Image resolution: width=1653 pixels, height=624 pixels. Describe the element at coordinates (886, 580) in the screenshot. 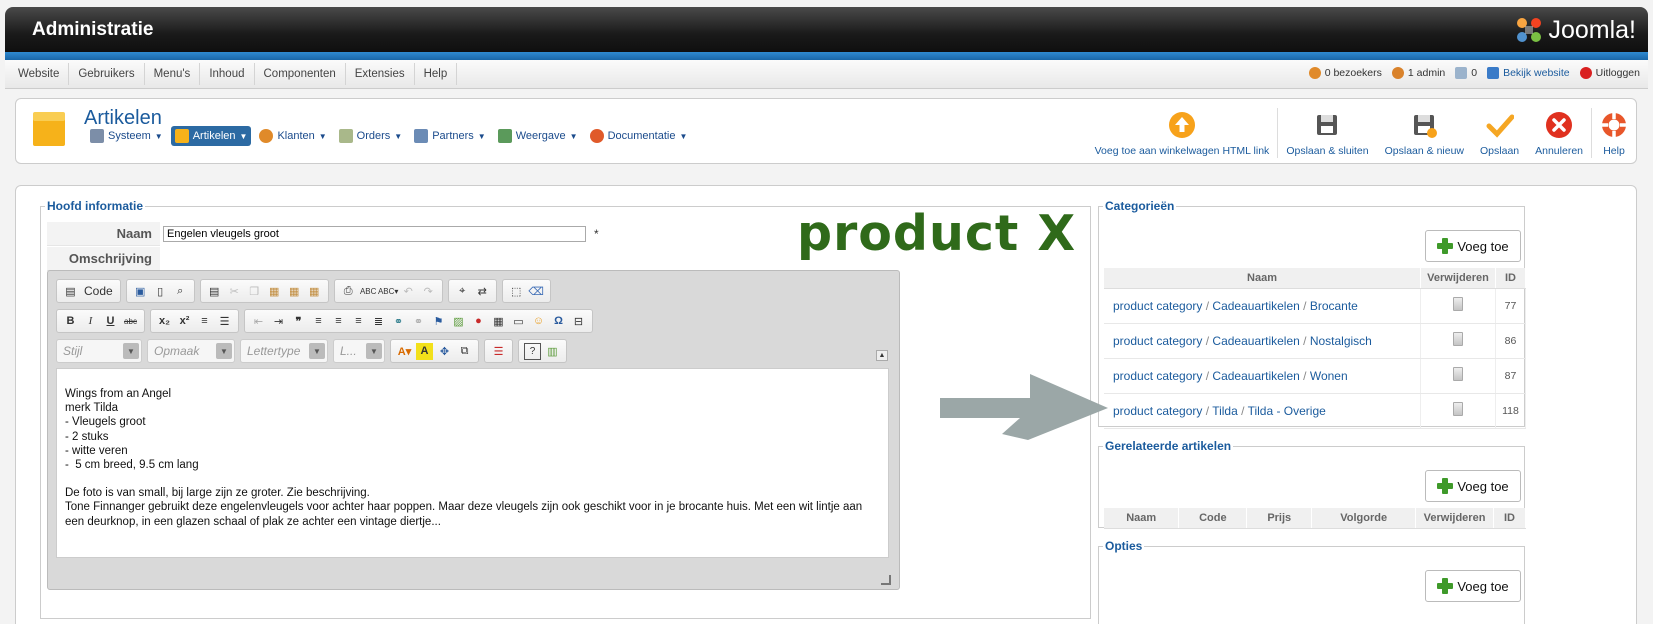

I see `resize-handle-icon` at that location.